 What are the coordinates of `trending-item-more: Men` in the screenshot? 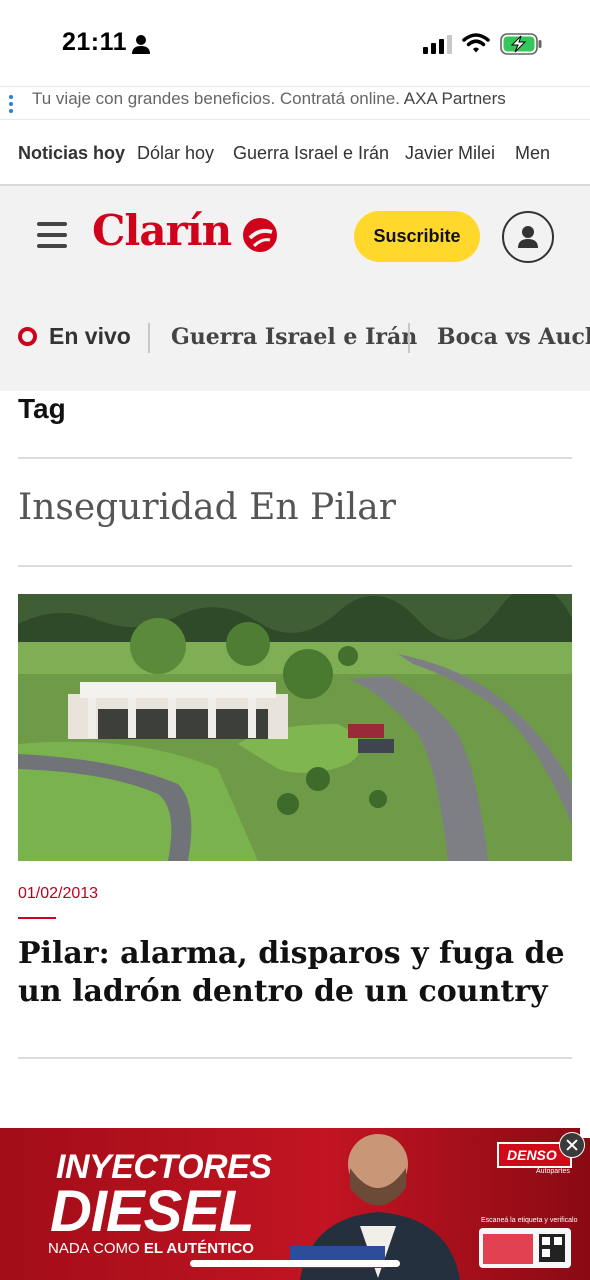 It's located at (532, 153).